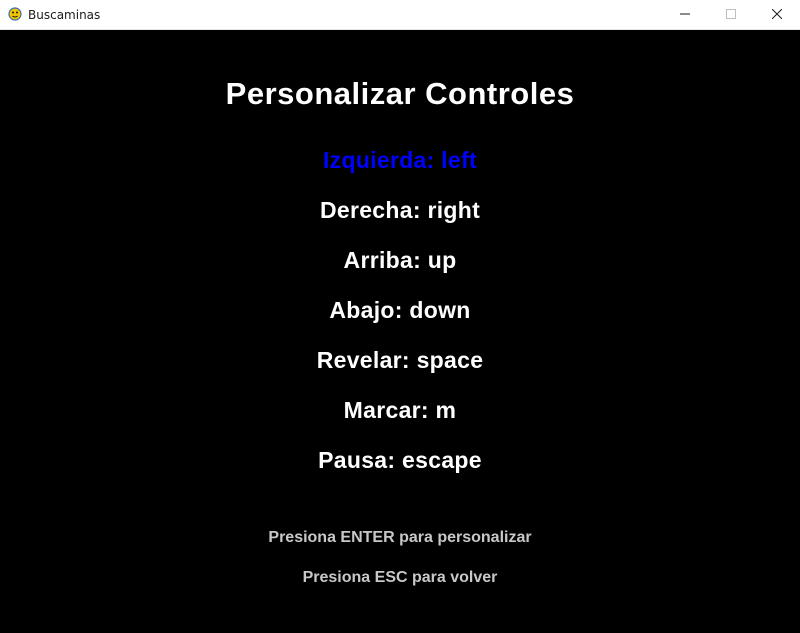 This screenshot has height=633, width=800. What do you see at coordinates (400, 15) in the screenshot?
I see `title-bar: Buscaminas` at bounding box center [400, 15].